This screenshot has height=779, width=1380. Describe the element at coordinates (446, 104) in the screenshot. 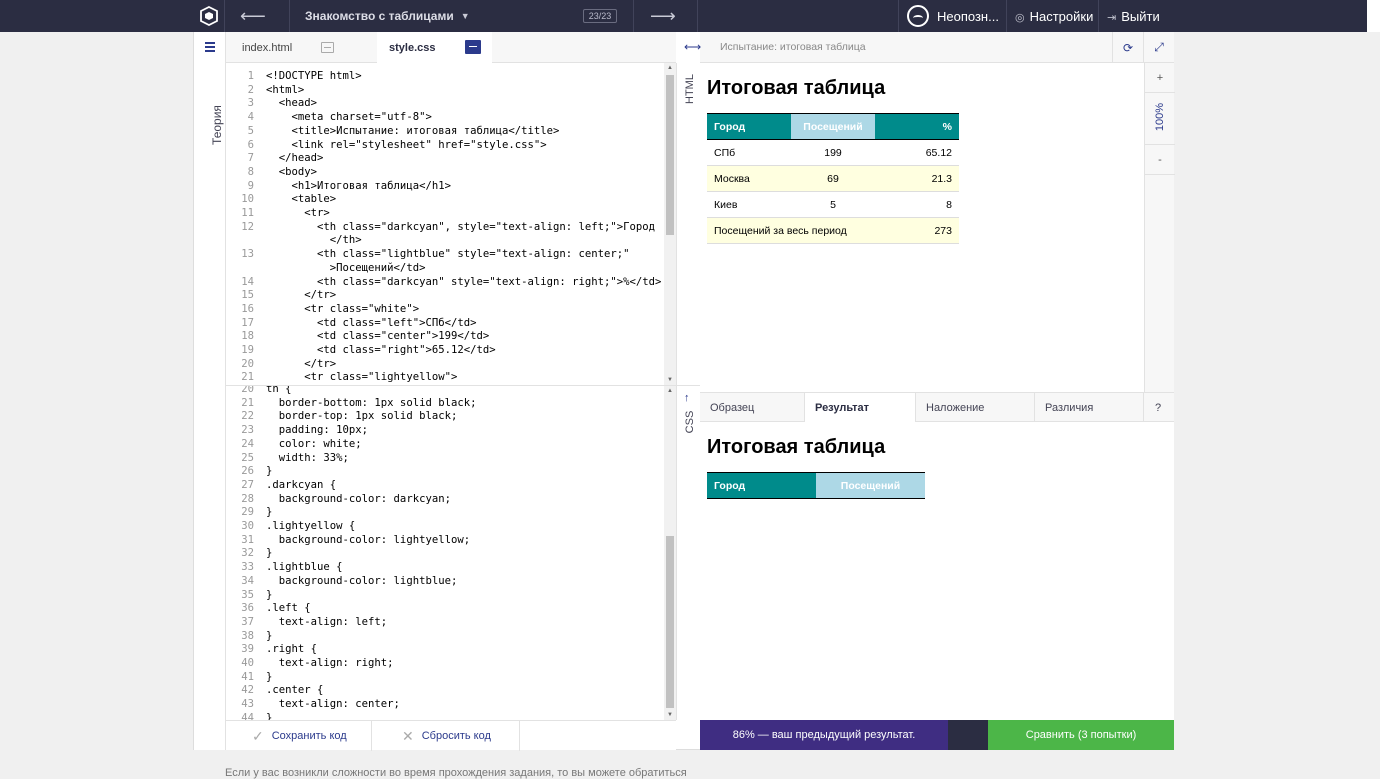

I see `code-line: 3 <head>` at that location.